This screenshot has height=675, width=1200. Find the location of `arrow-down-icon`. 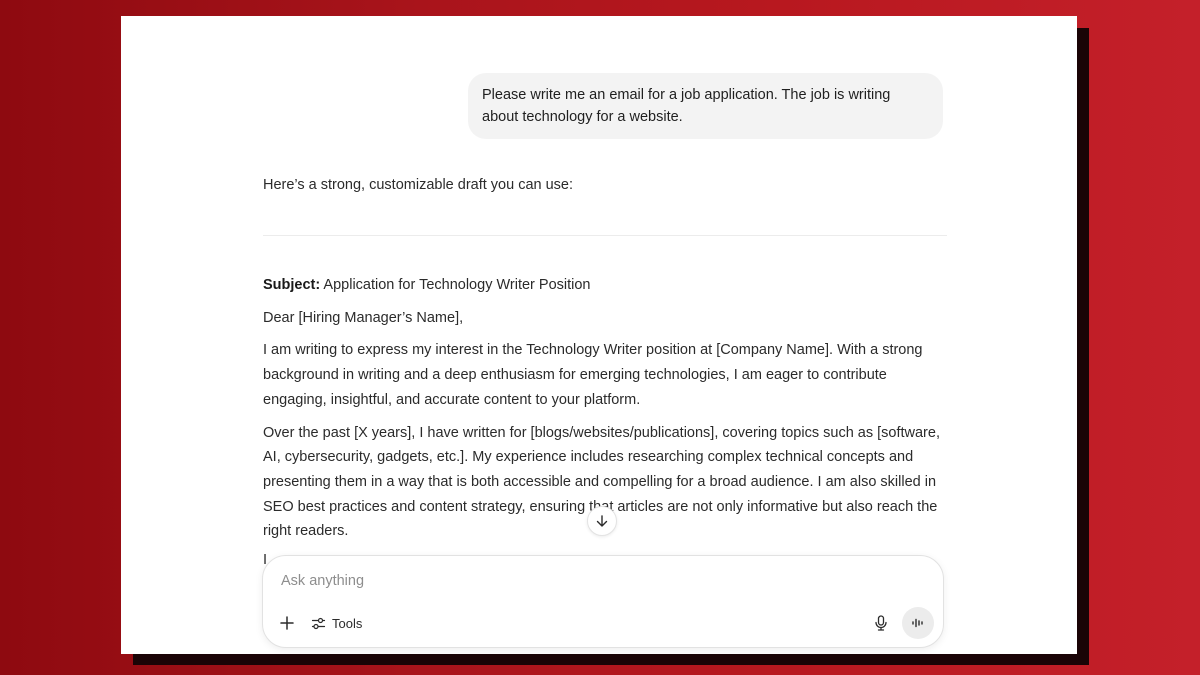

arrow-down-icon is located at coordinates (602, 521).